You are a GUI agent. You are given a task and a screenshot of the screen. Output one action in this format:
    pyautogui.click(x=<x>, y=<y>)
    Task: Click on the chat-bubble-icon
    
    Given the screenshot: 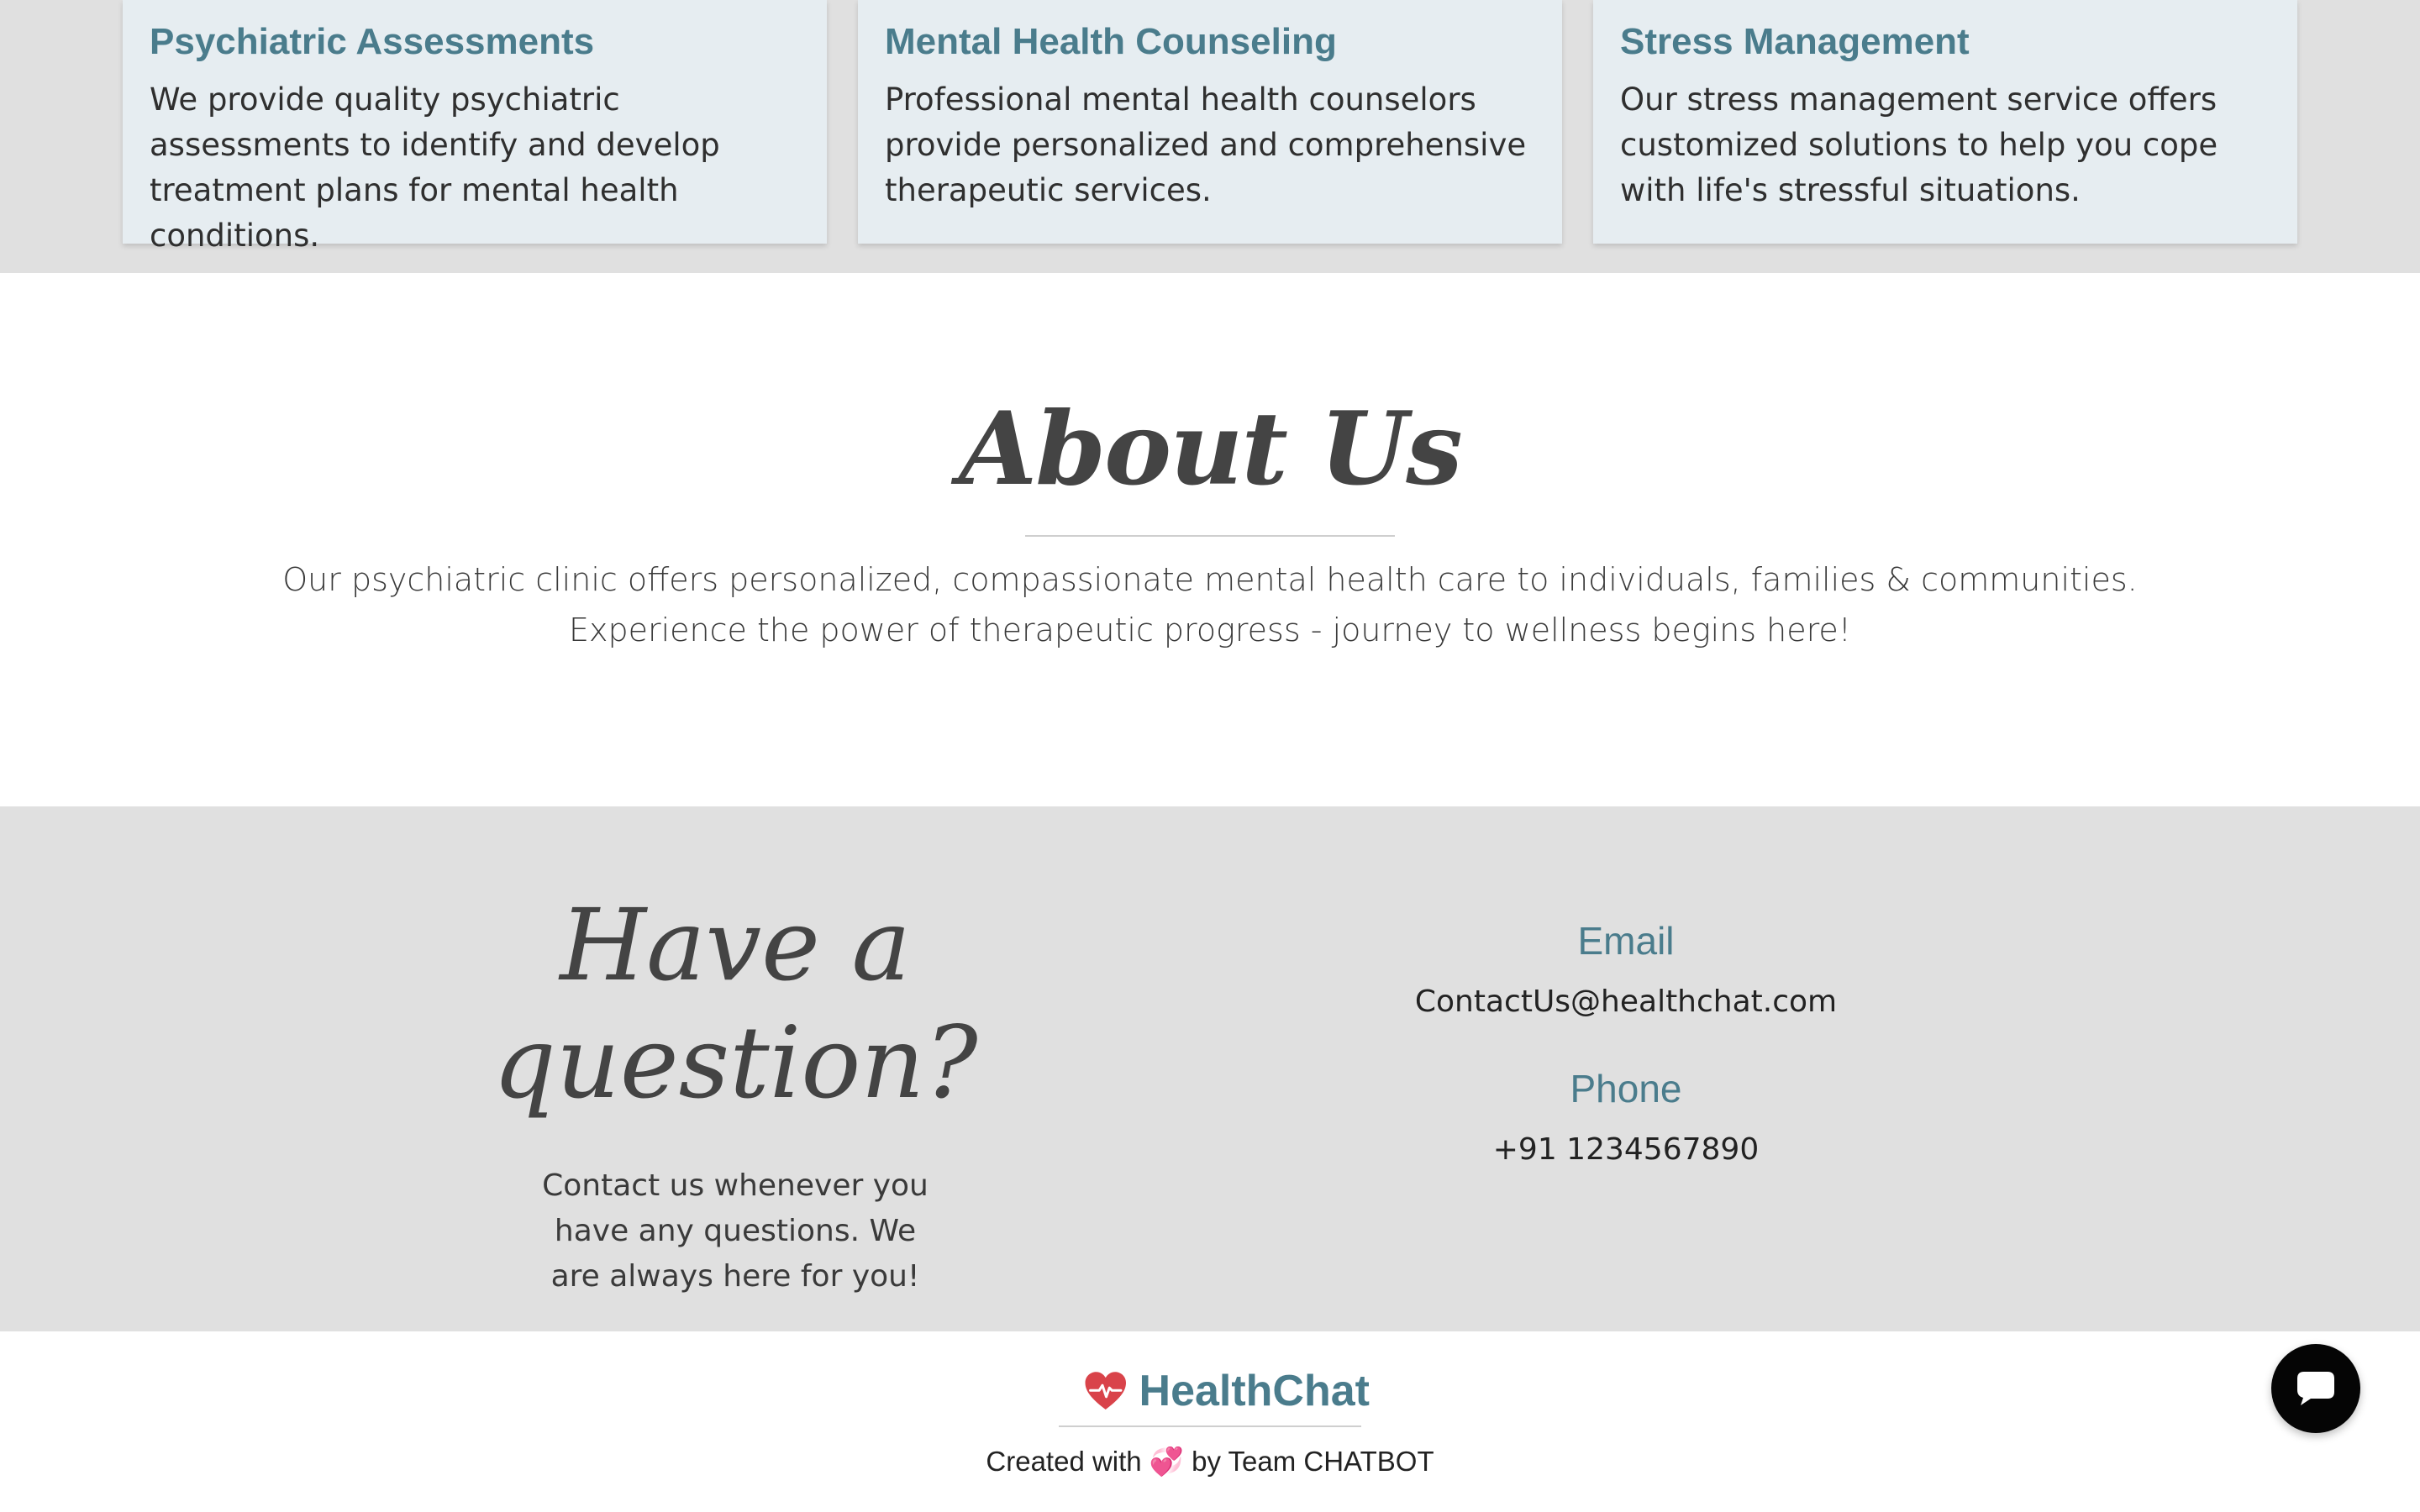 What is the action you would take?
    pyautogui.click(x=2315, y=1388)
    